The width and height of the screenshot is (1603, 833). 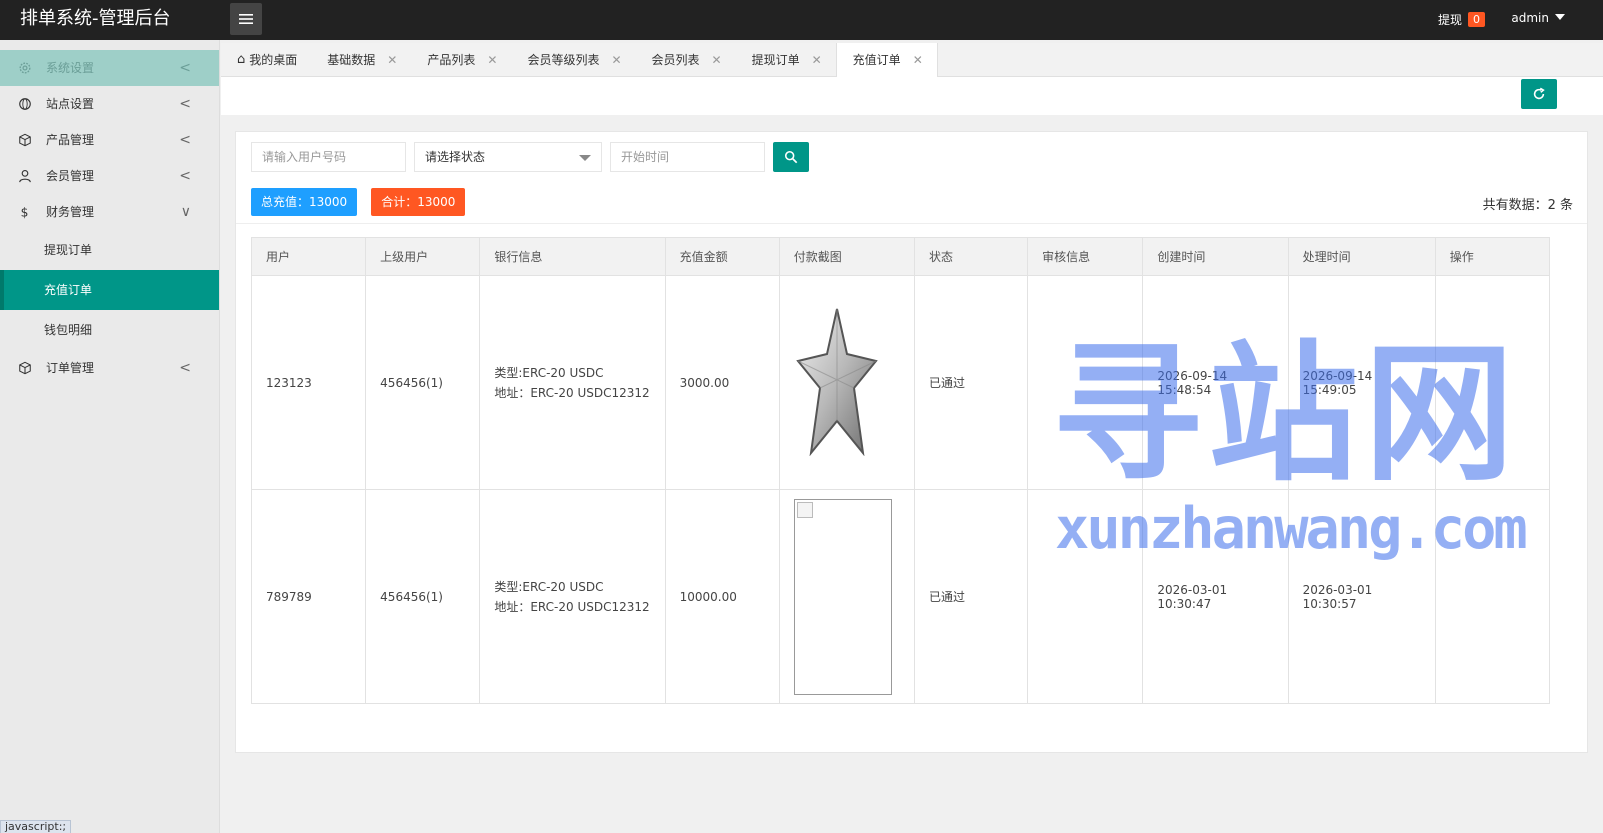 I want to click on user-menu: admin, so click(x=1538, y=18).